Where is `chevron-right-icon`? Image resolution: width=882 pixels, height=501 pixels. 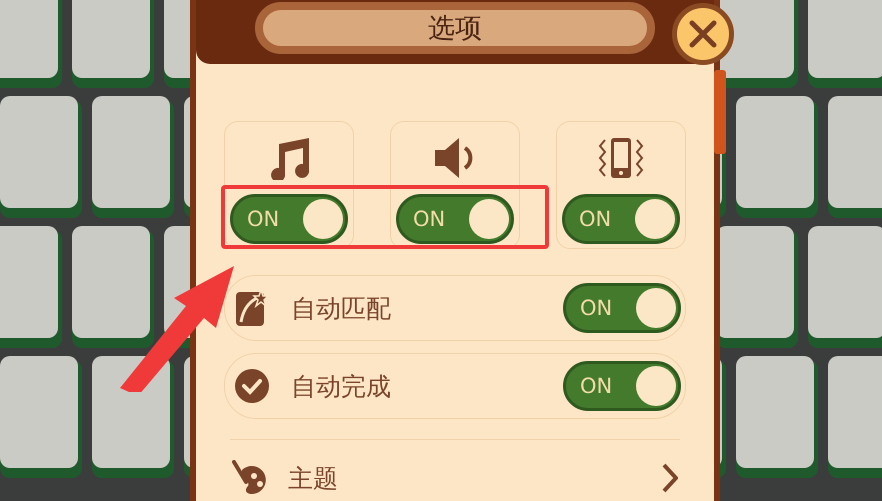 chevron-right-icon is located at coordinates (670, 478).